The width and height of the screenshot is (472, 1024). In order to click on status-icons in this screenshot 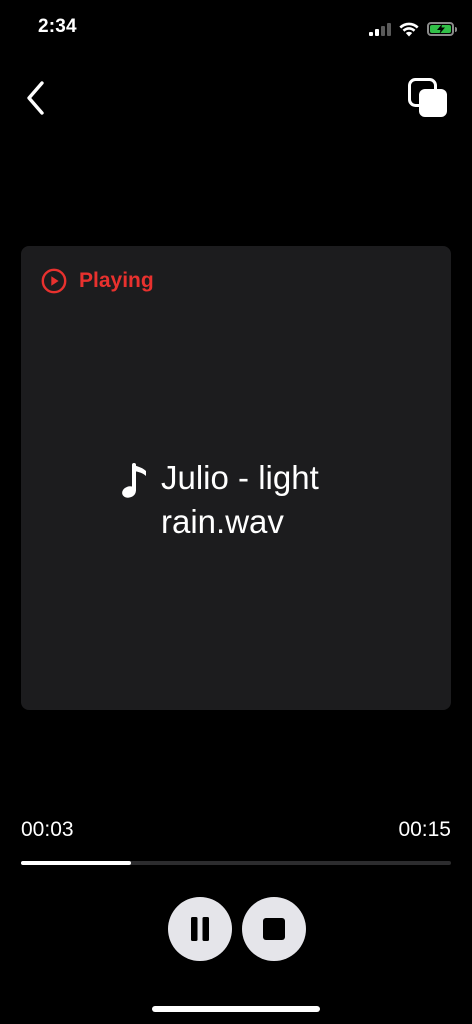, I will do `click(413, 29)`.